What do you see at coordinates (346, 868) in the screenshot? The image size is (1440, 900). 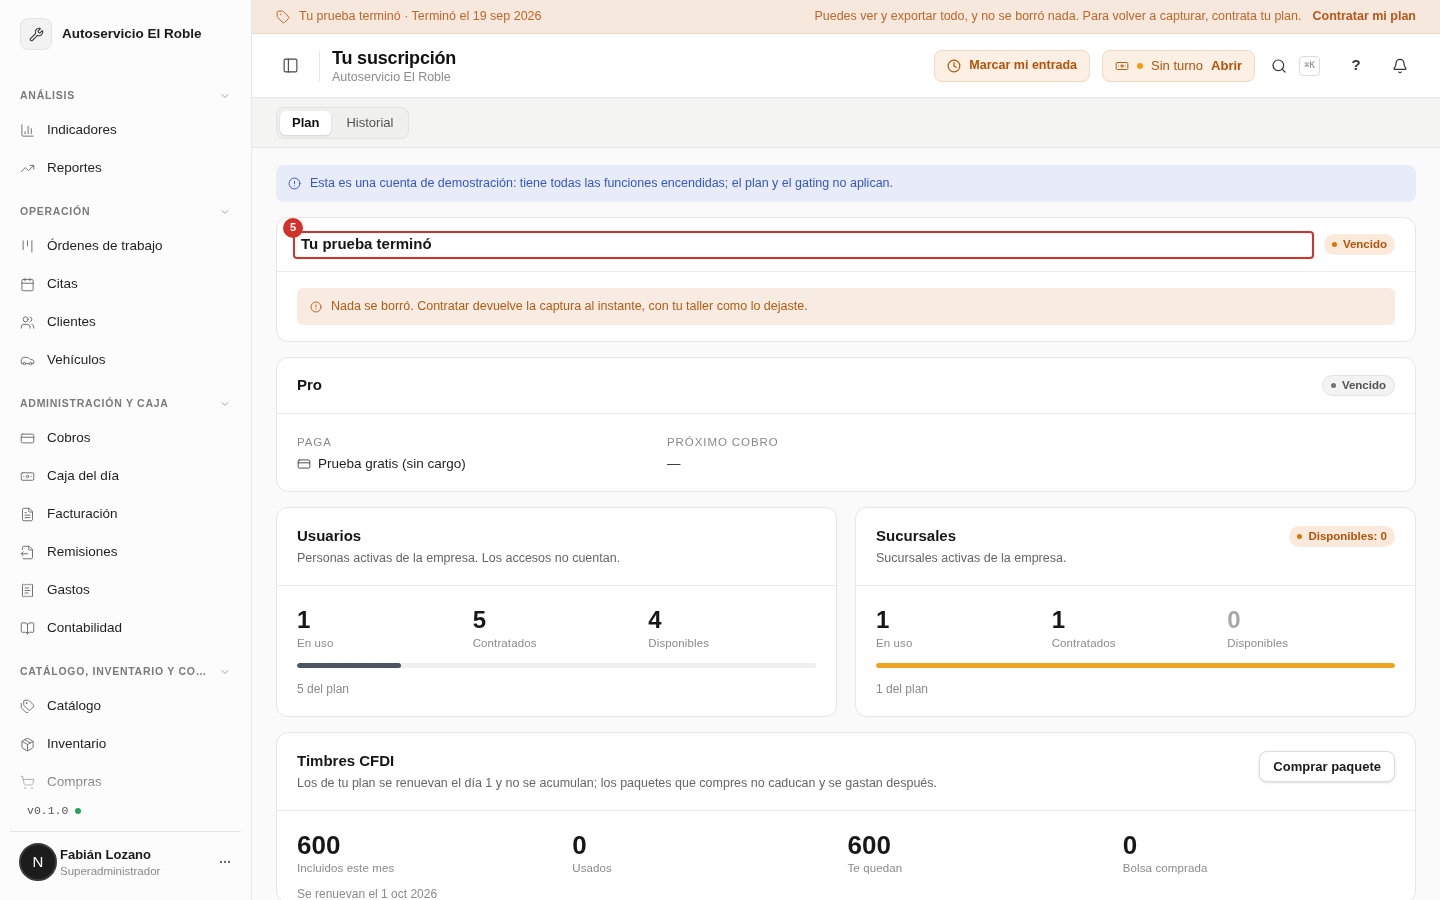 I see `stat-label: Incluidos este mes` at bounding box center [346, 868].